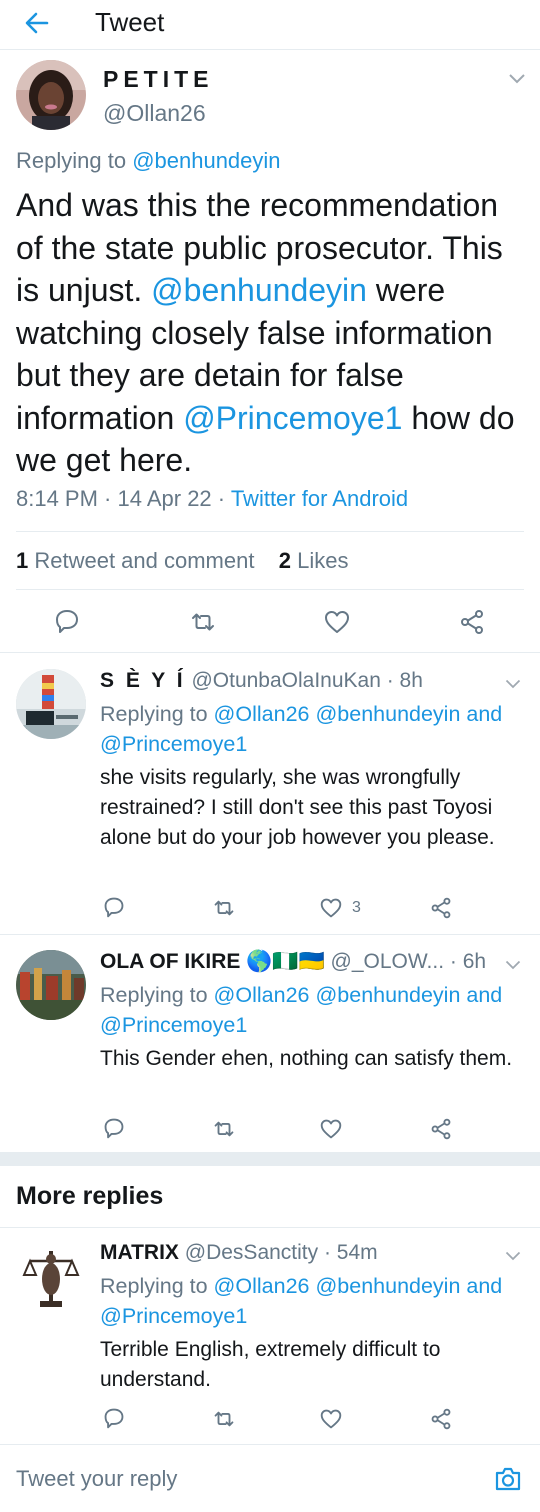 This screenshot has width=540, height=1512. I want to click on author-handle: @Ollan26, so click(154, 113).